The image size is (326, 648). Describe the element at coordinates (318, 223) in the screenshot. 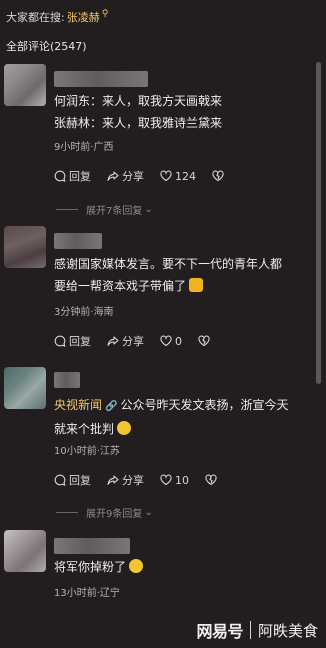

I see `scrollbar` at that location.